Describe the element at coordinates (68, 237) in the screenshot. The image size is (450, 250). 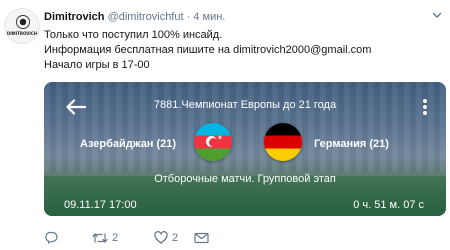
I see `reply-button` at that location.